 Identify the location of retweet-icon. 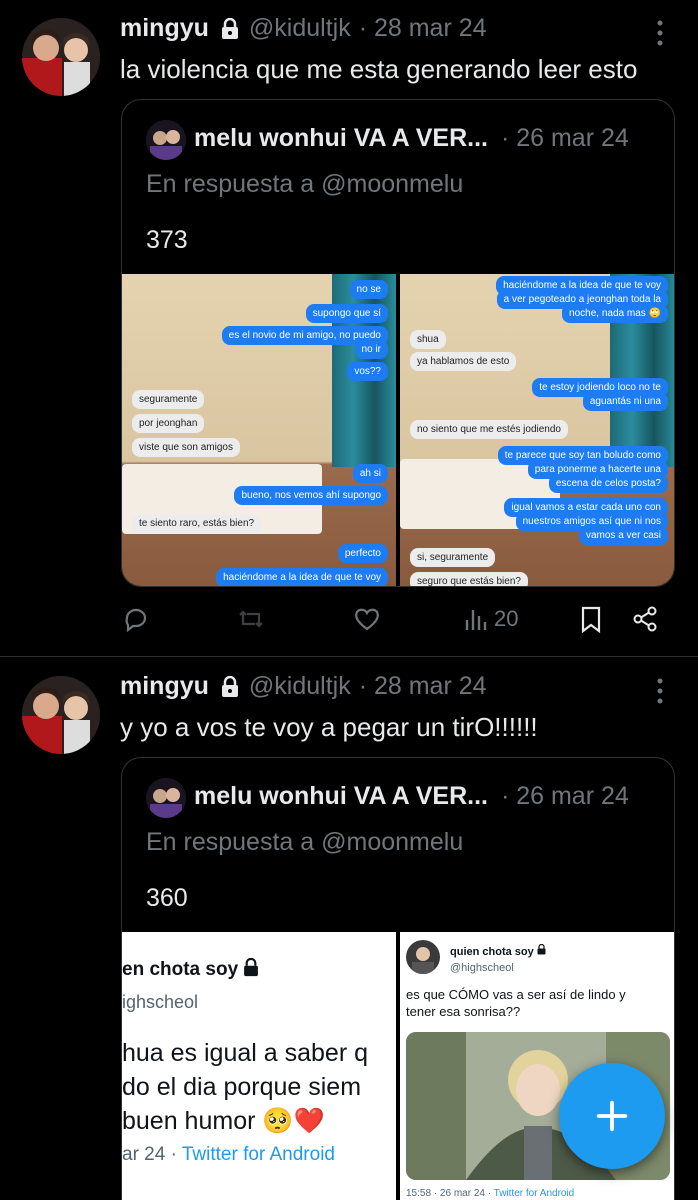
(251, 619).